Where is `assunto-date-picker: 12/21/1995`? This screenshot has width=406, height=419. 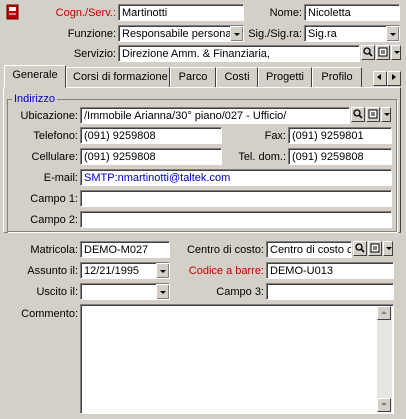
assunto-date-picker: 12/21/1995 is located at coordinates (125, 270).